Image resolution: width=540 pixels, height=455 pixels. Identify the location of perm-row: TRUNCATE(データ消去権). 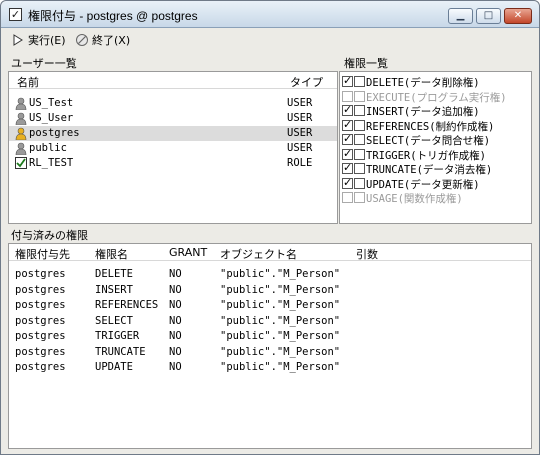
(435, 168).